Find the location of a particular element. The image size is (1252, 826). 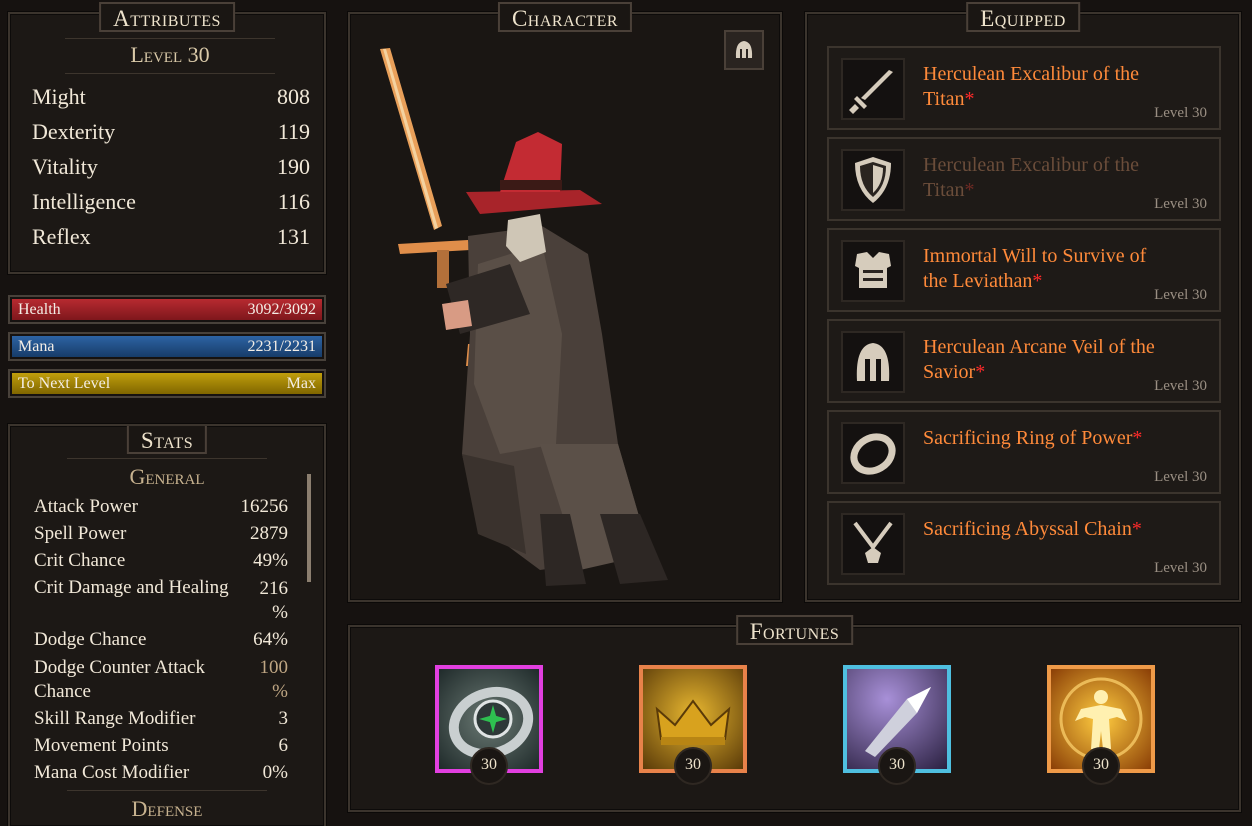

shield-icon is located at coordinates (873, 180).